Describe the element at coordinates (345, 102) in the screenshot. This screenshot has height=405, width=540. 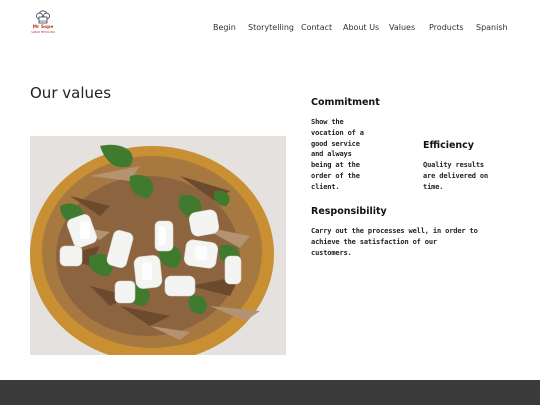
I see `commitment-title: Commitment` at that location.